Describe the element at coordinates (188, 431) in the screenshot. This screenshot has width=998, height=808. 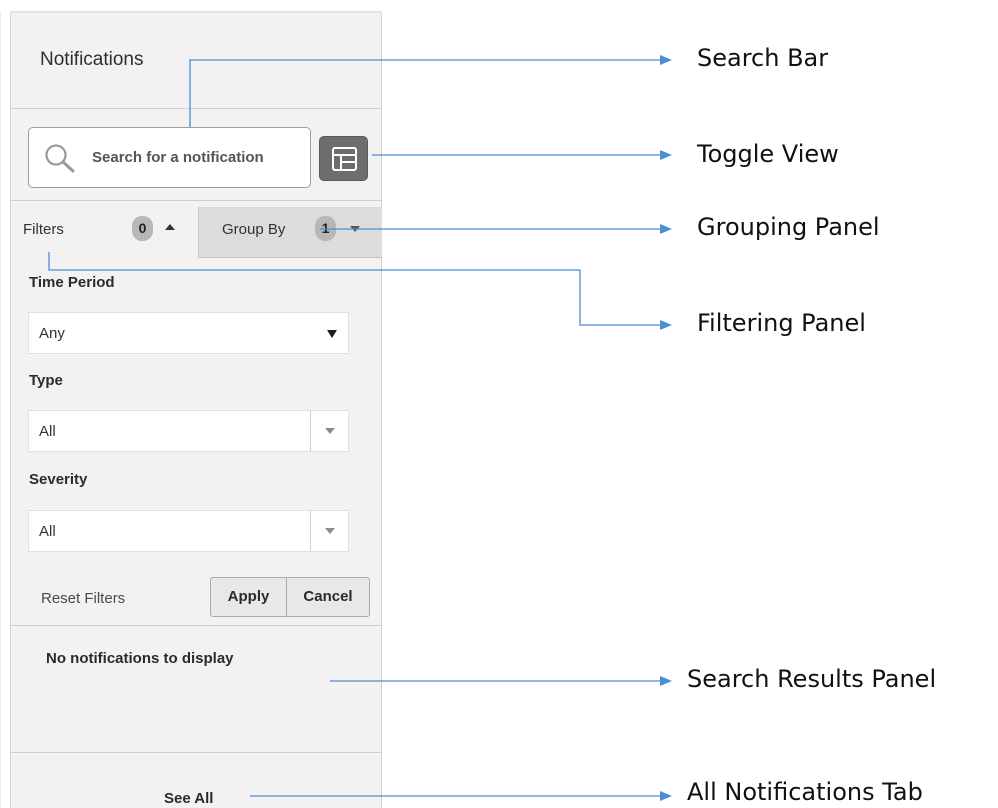
I see `type-select: All` at that location.